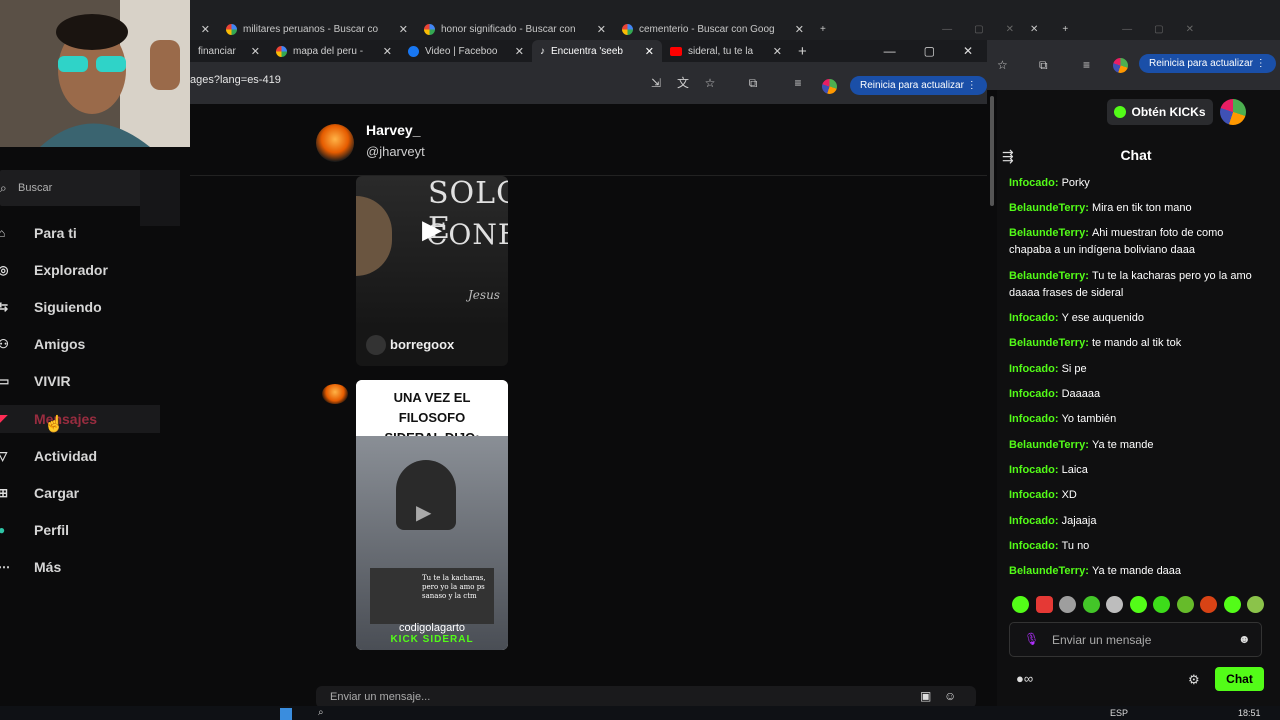 The image size is (1280, 720). I want to click on right-window-new-tab: ✕ +, so click(1052, 29).